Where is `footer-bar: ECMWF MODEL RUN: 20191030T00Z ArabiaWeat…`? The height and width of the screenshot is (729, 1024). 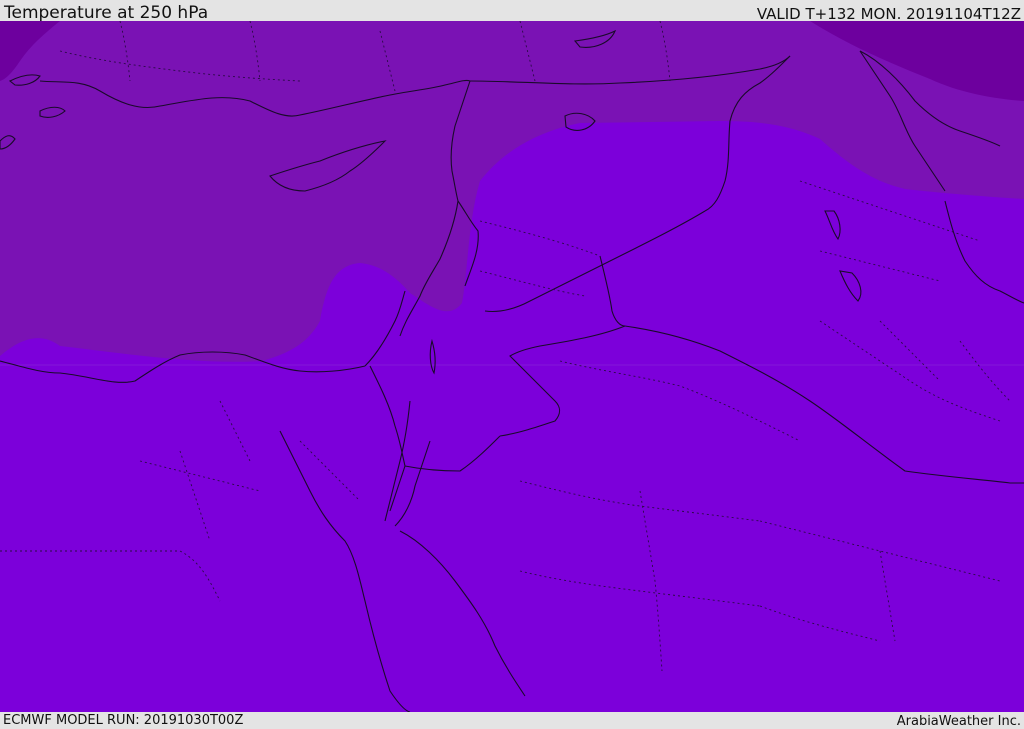 footer-bar: ECMWF MODEL RUN: 20191030T00Z ArabiaWeat… is located at coordinates (512, 720).